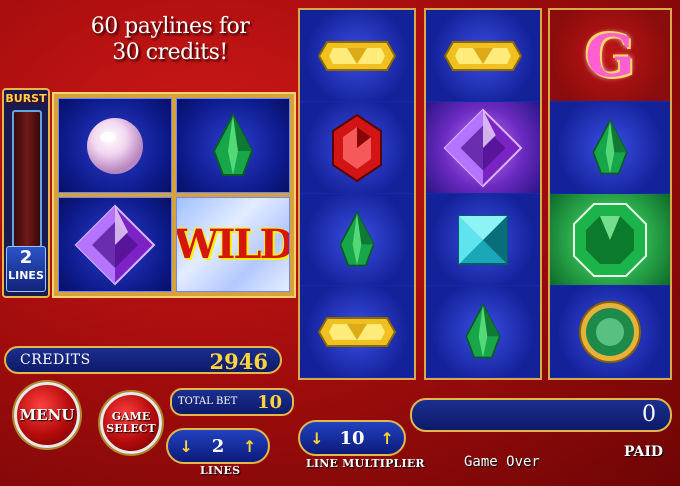 The width and height of the screenshot is (680, 486). Describe the element at coordinates (502, 462) in the screenshot. I see `game-status: Game Over` at that location.